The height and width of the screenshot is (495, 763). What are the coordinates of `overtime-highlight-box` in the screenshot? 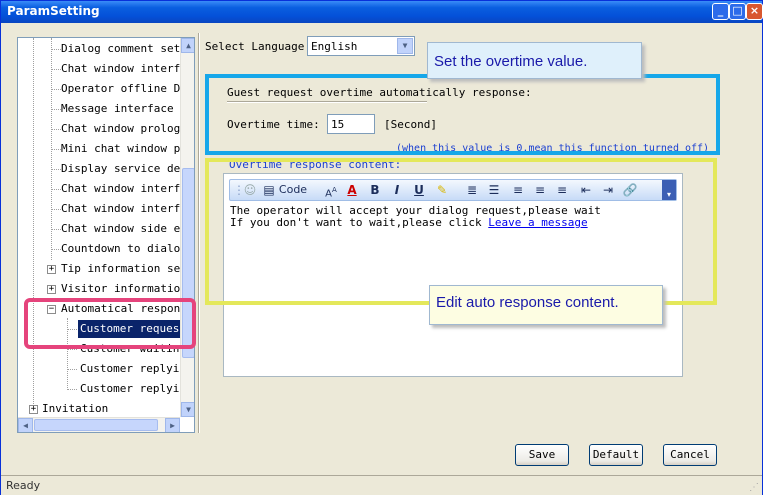 It's located at (462, 114).